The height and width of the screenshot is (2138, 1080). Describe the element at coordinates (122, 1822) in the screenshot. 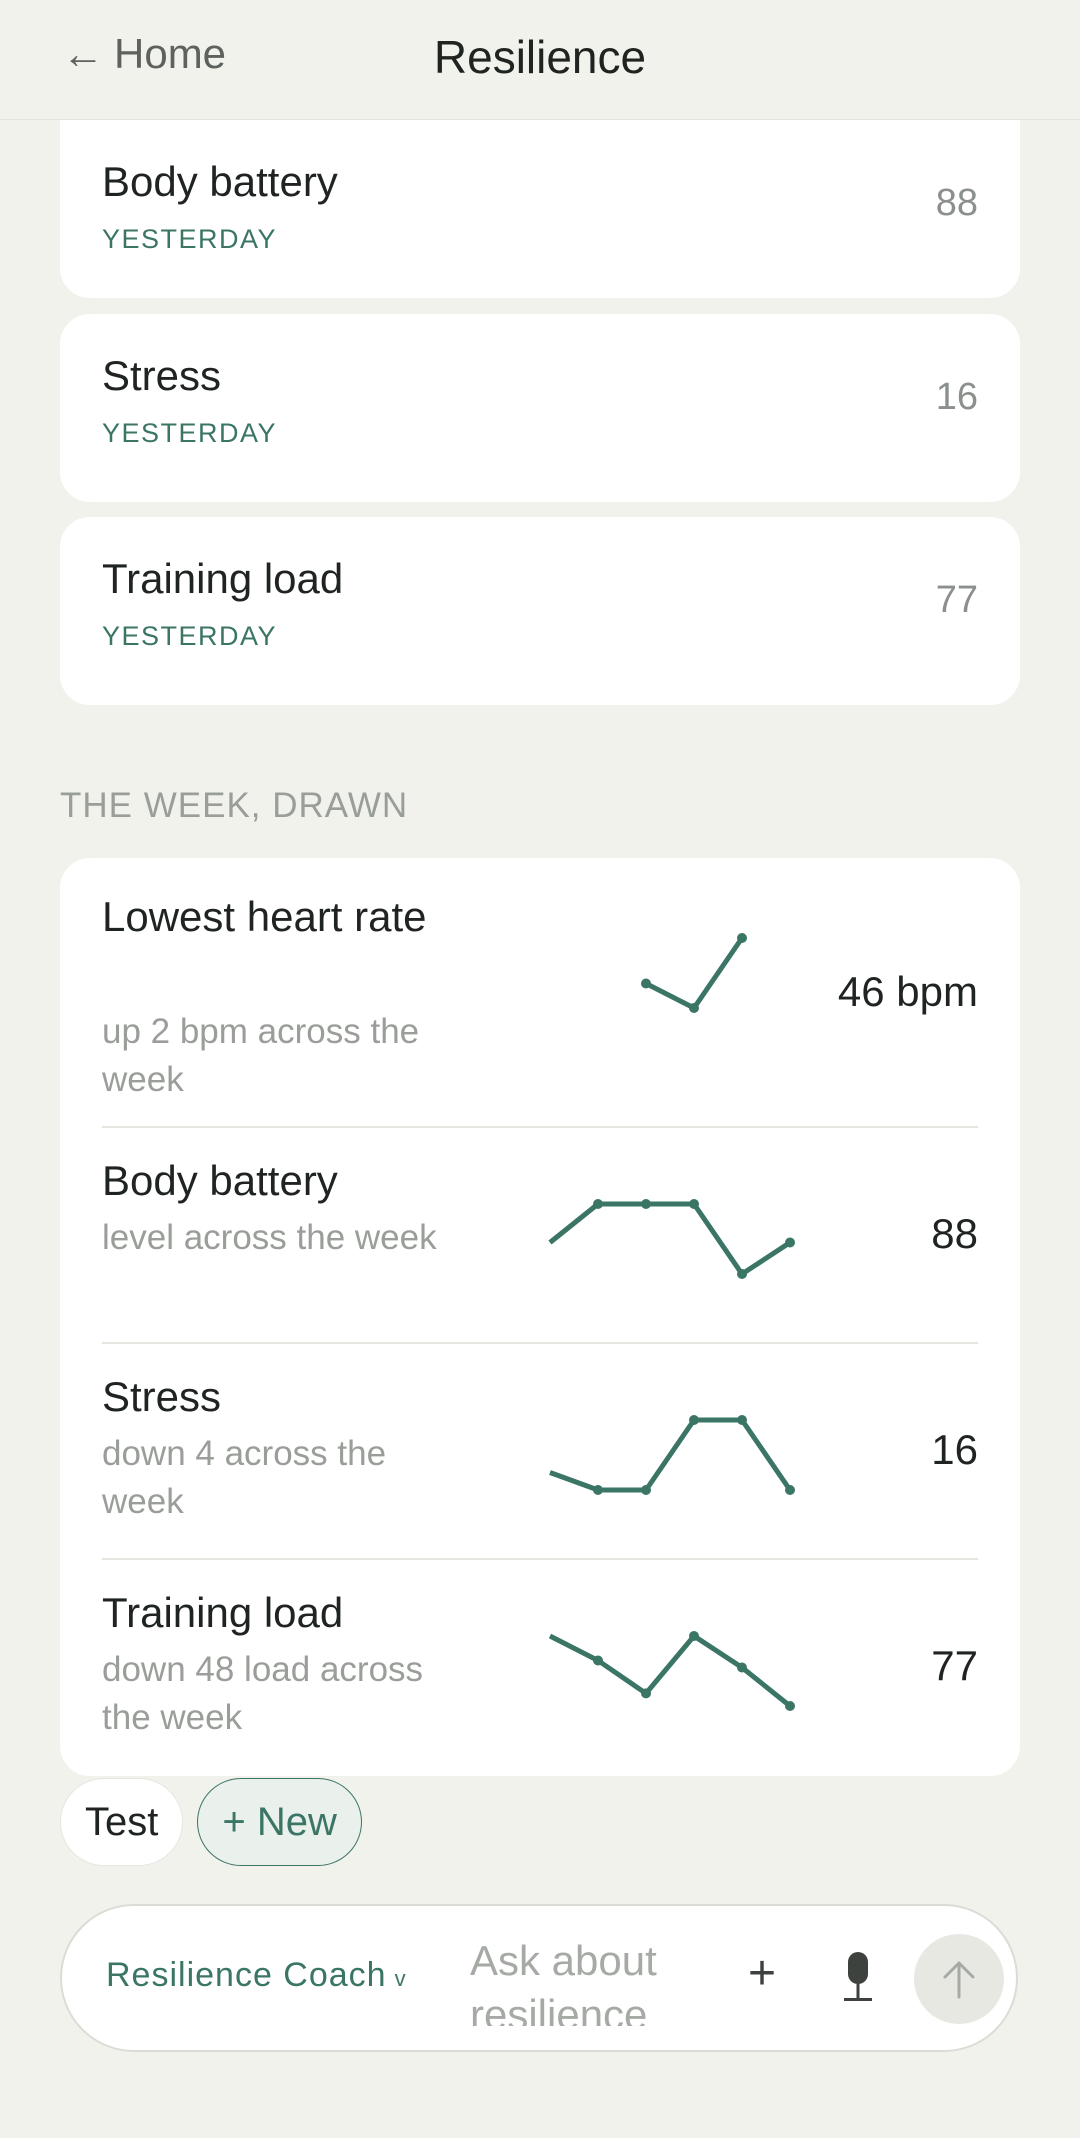

I see `chip-test: Test` at that location.